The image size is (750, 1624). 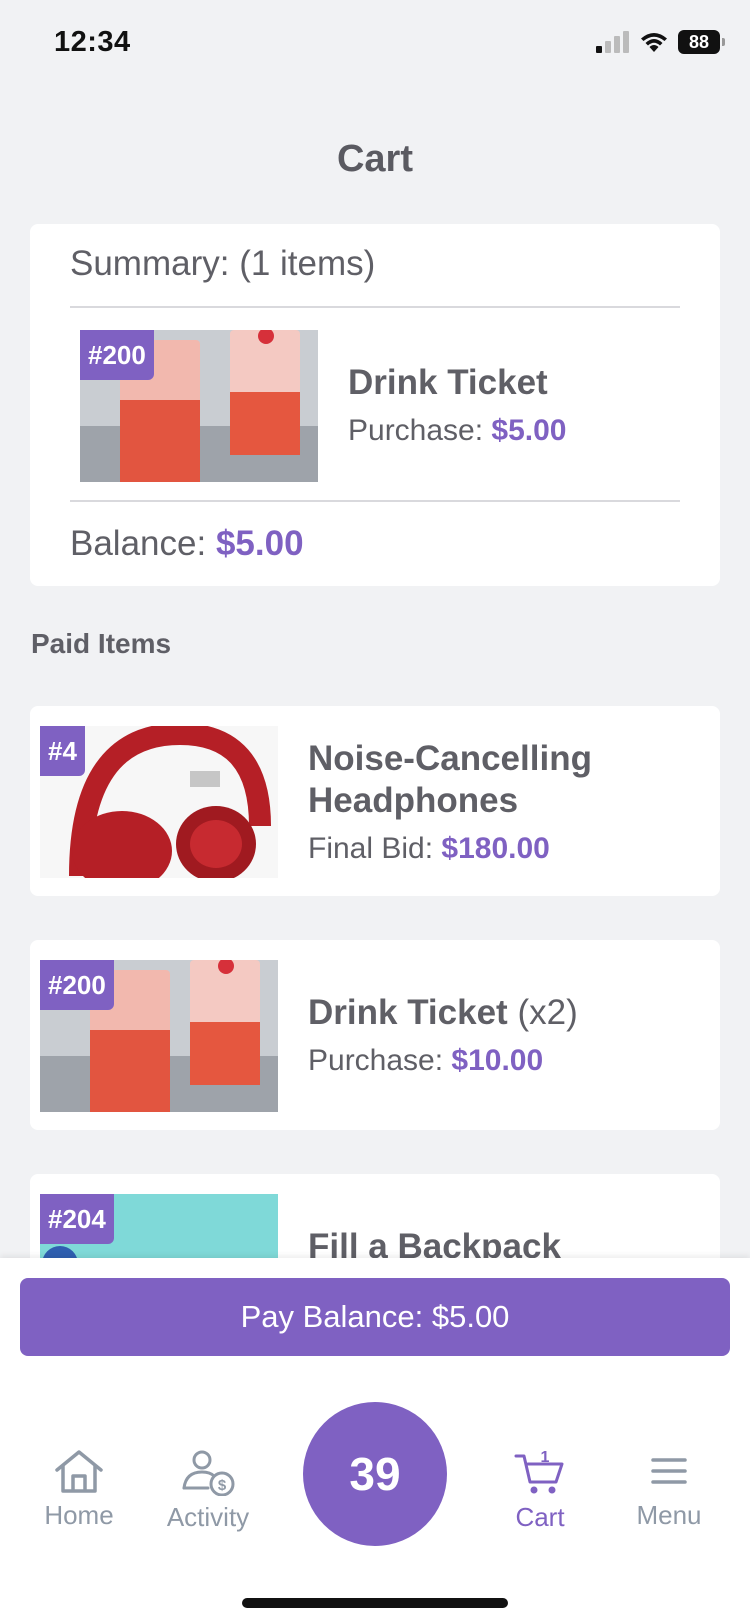 What do you see at coordinates (669, 1515) in the screenshot?
I see `tab-menu-label: Menu` at bounding box center [669, 1515].